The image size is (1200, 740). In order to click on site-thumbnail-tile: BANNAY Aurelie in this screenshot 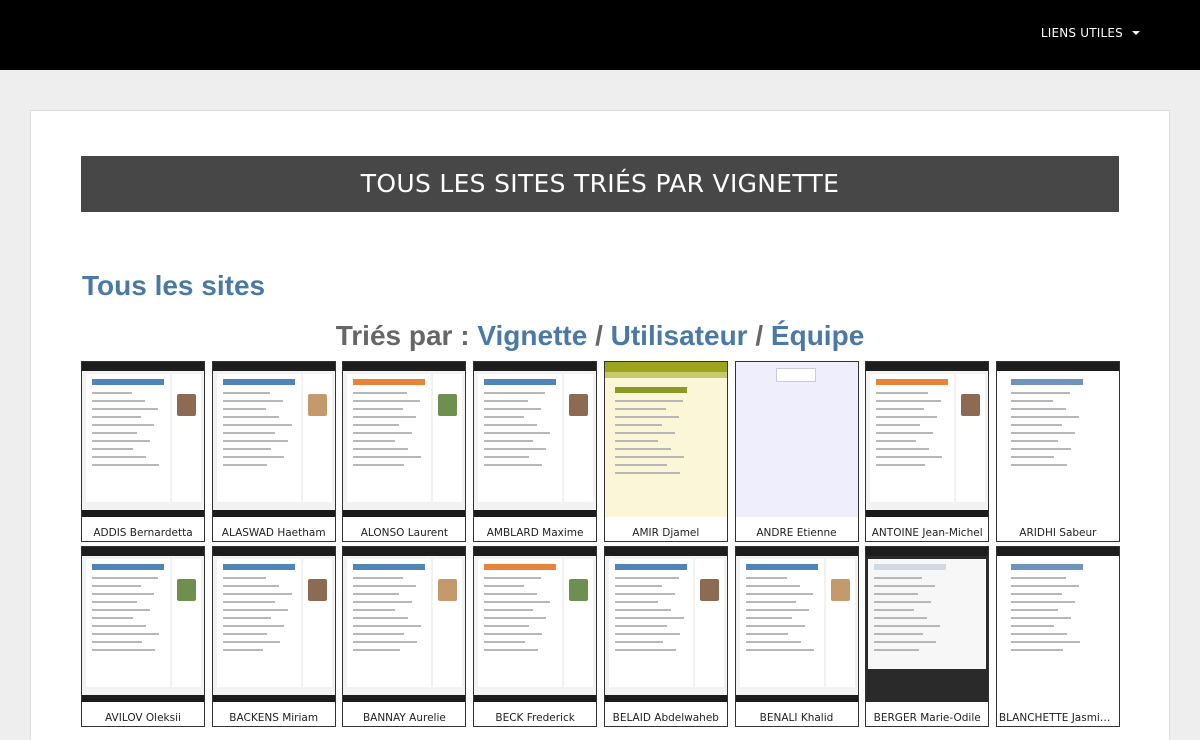, I will do `click(404, 636)`.